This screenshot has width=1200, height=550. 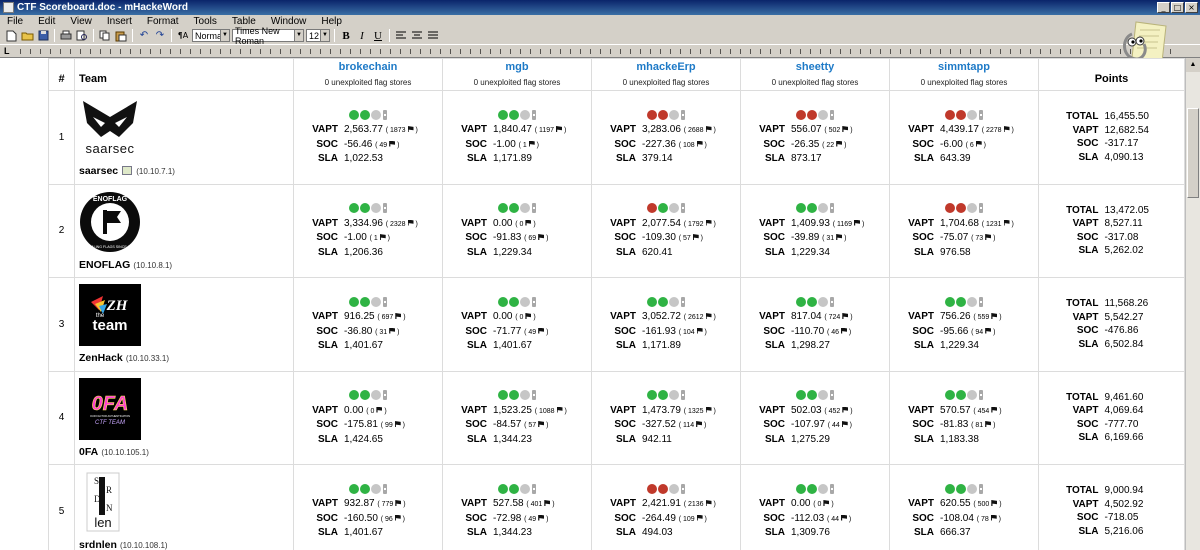 I want to click on flag-count: ( 1325, so click(x=694, y=411).